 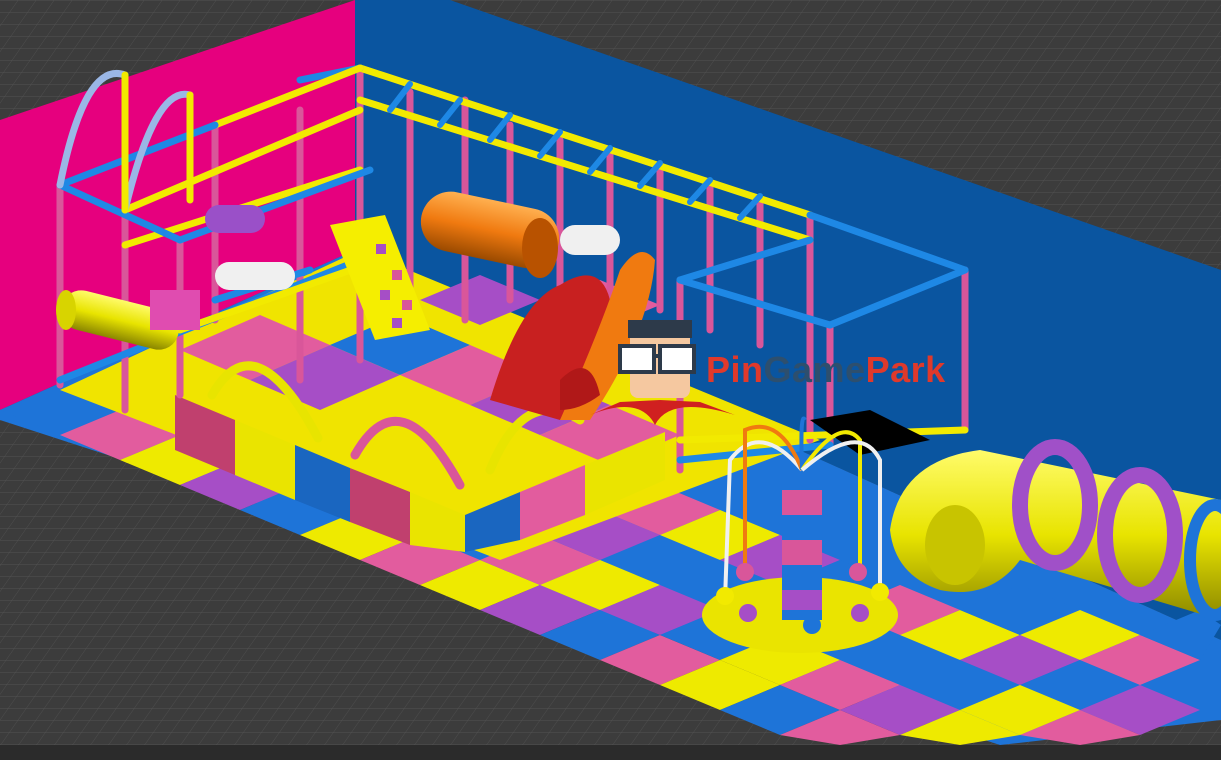 I want to click on brand-part-3: Park, so click(x=905, y=369).